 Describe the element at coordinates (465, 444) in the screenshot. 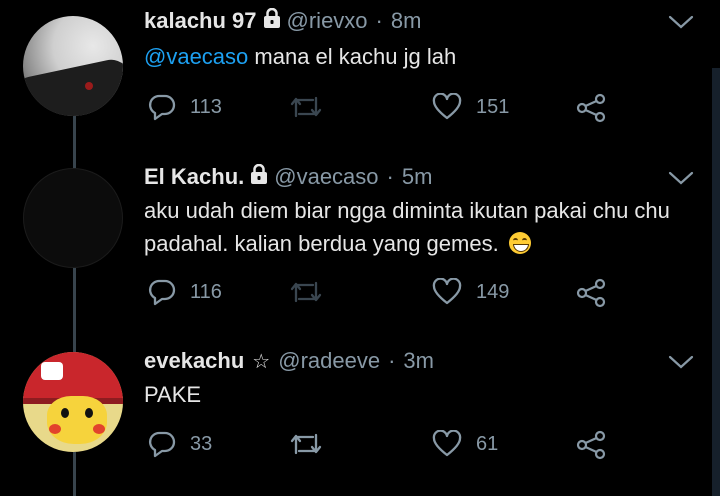

I see `like-button: 61` at that location.